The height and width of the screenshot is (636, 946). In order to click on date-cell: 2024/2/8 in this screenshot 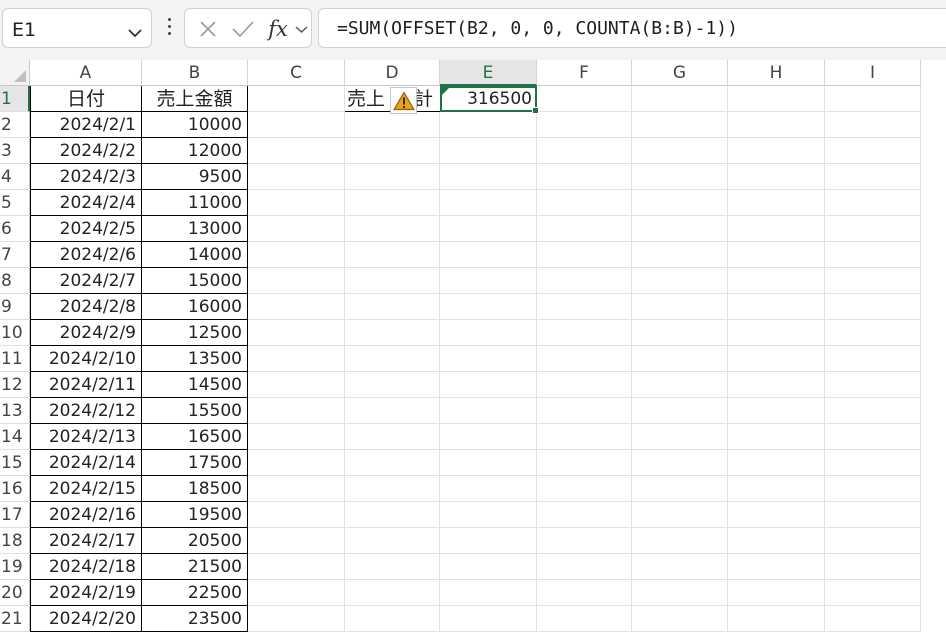, I will do `click(86, 307)`.